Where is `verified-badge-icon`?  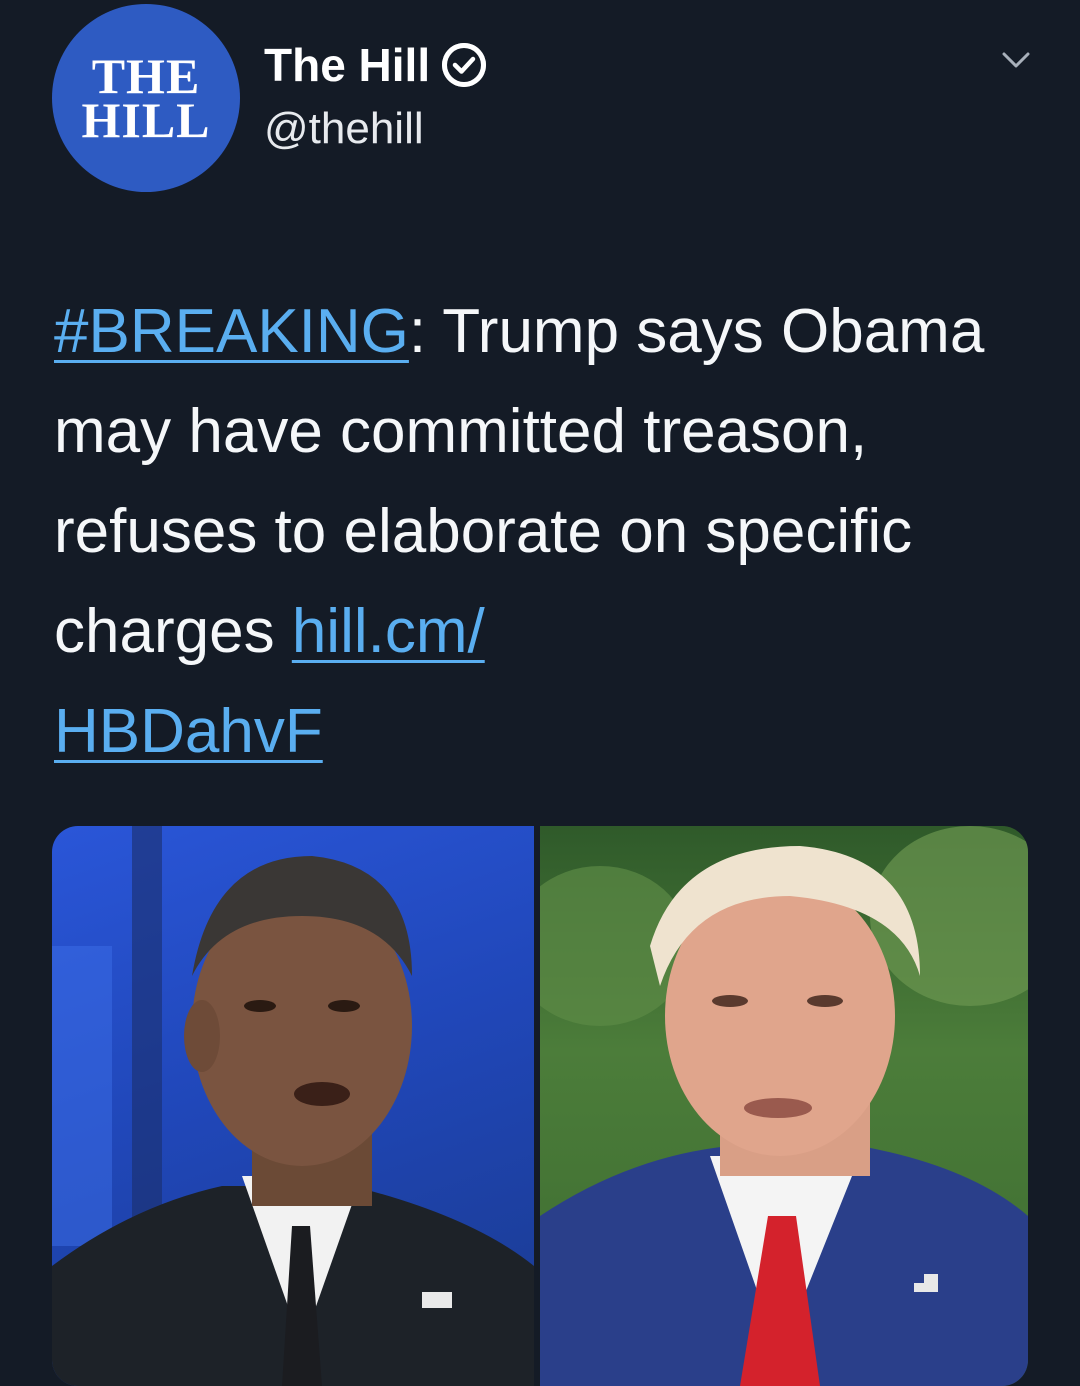 verified-badge-icon is located at coordinates (464, 65).